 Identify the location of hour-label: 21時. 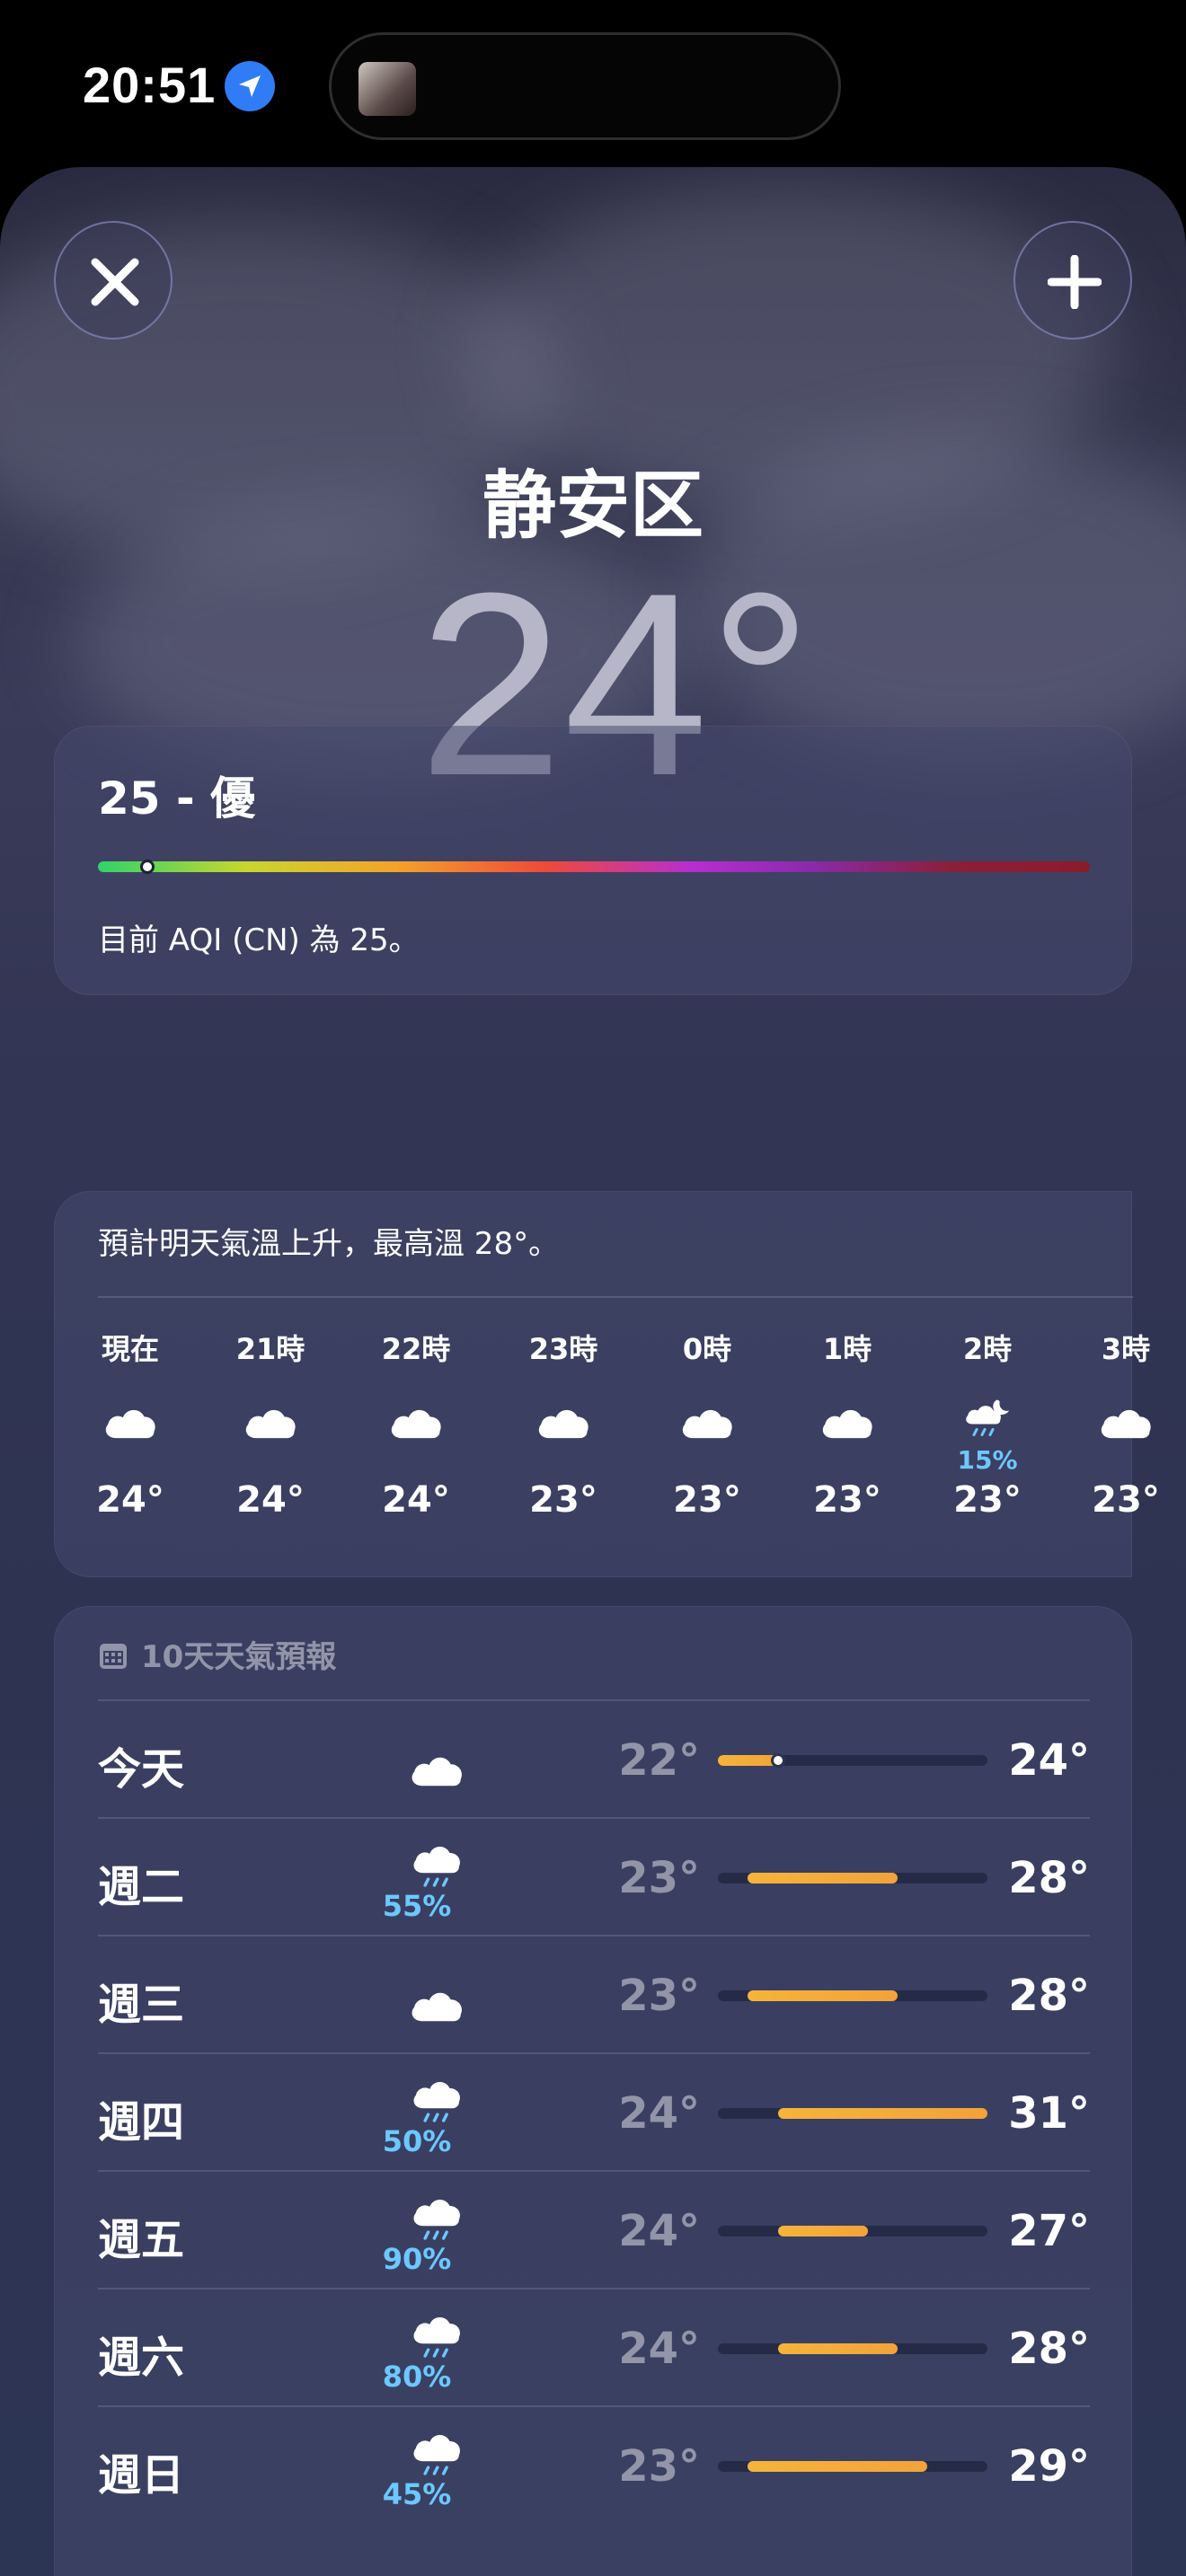
(270, 1349).